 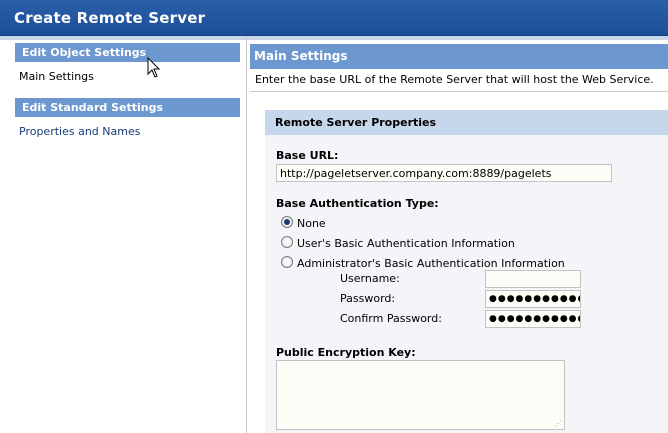 What do you see at coordinates (154, 67) in the screenshot?
I see `mouse-cursor-icon` at bounding box center [154, 67].